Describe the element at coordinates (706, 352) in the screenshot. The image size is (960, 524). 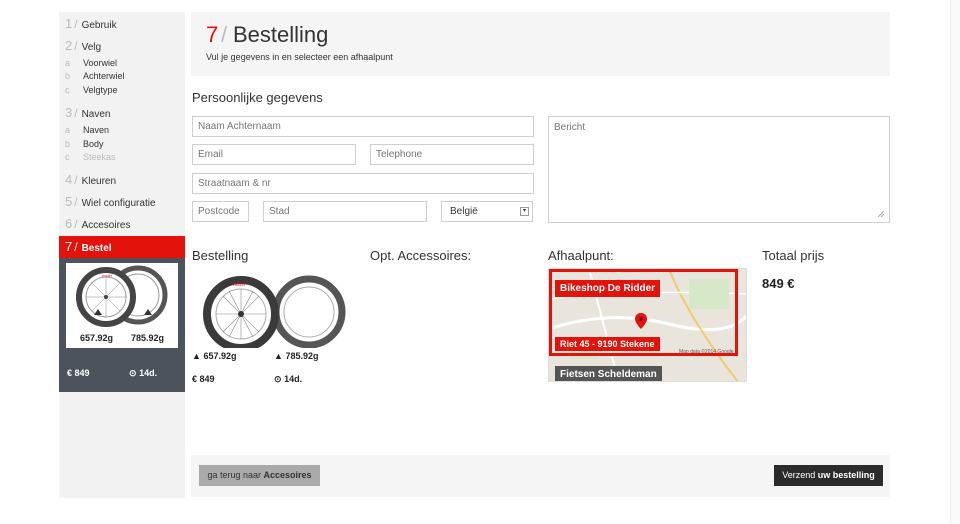
I see `map-credit: Map data ©2014 Google` at that location.